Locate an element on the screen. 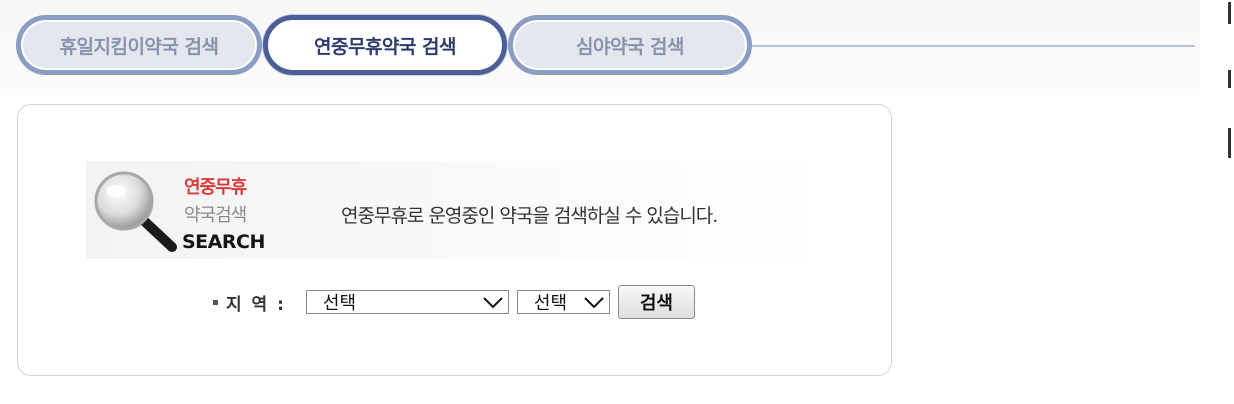  tab-night-pharmacy: 심야약국 검색 is located at coordinates (630, 45).